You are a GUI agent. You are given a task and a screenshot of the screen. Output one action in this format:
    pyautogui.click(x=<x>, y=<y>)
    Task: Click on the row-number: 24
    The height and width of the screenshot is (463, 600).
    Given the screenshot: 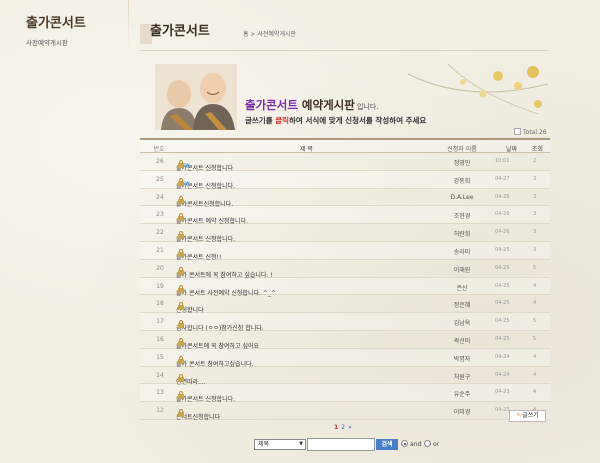 What is the action you would take?
    pyautogui.click(x=160, y=197)
    